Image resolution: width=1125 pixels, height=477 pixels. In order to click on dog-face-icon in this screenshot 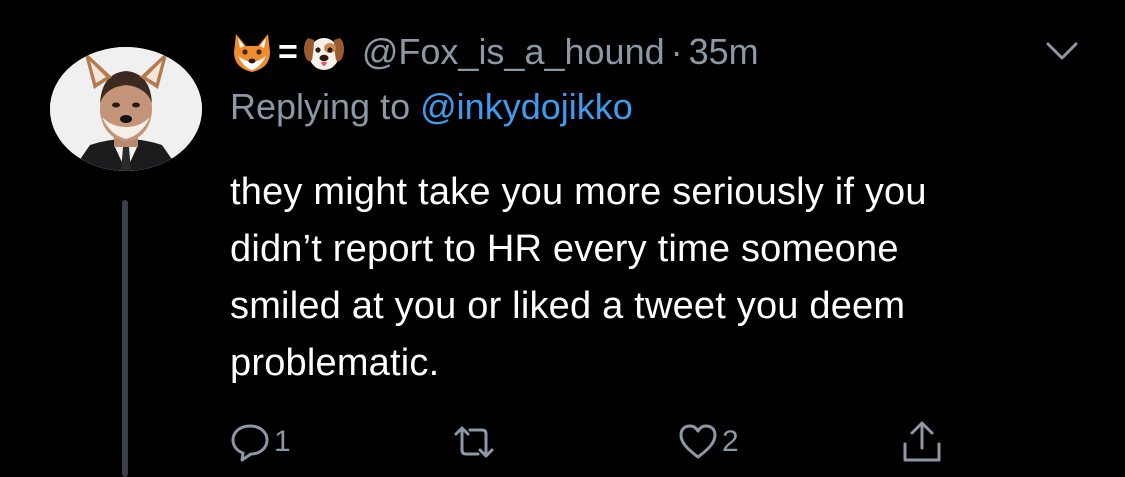, I will do `click(324, 52)`.